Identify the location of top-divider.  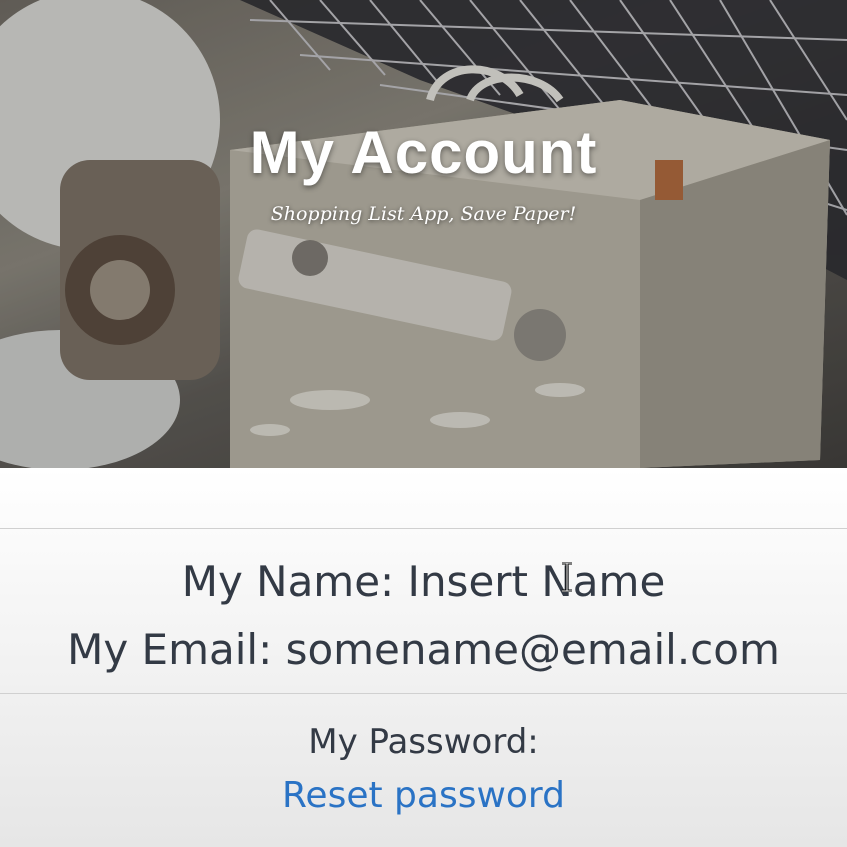
(423, 528).